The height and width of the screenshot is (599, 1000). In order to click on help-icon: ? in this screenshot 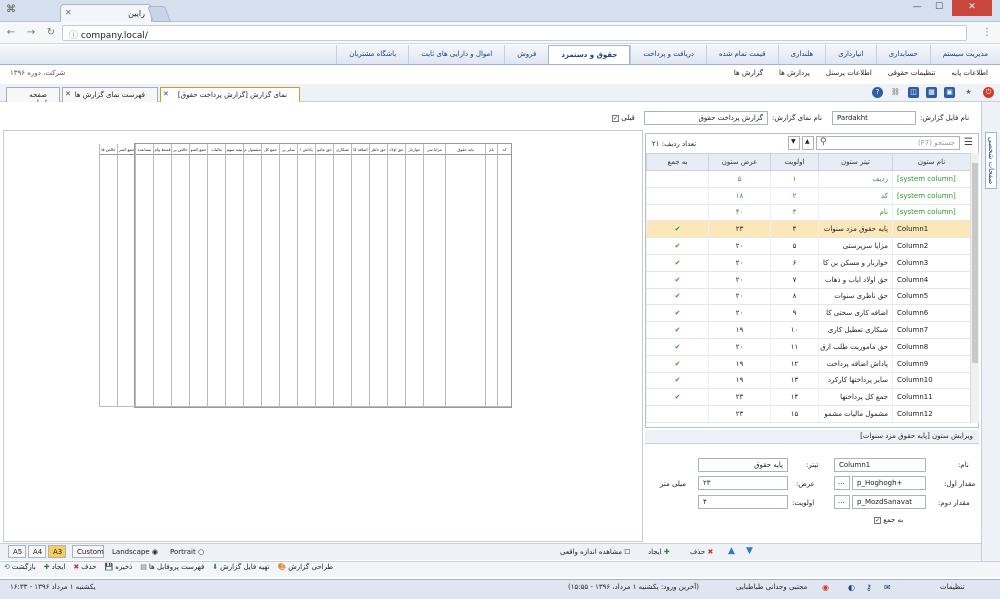, I will do `click(877, 92)`.